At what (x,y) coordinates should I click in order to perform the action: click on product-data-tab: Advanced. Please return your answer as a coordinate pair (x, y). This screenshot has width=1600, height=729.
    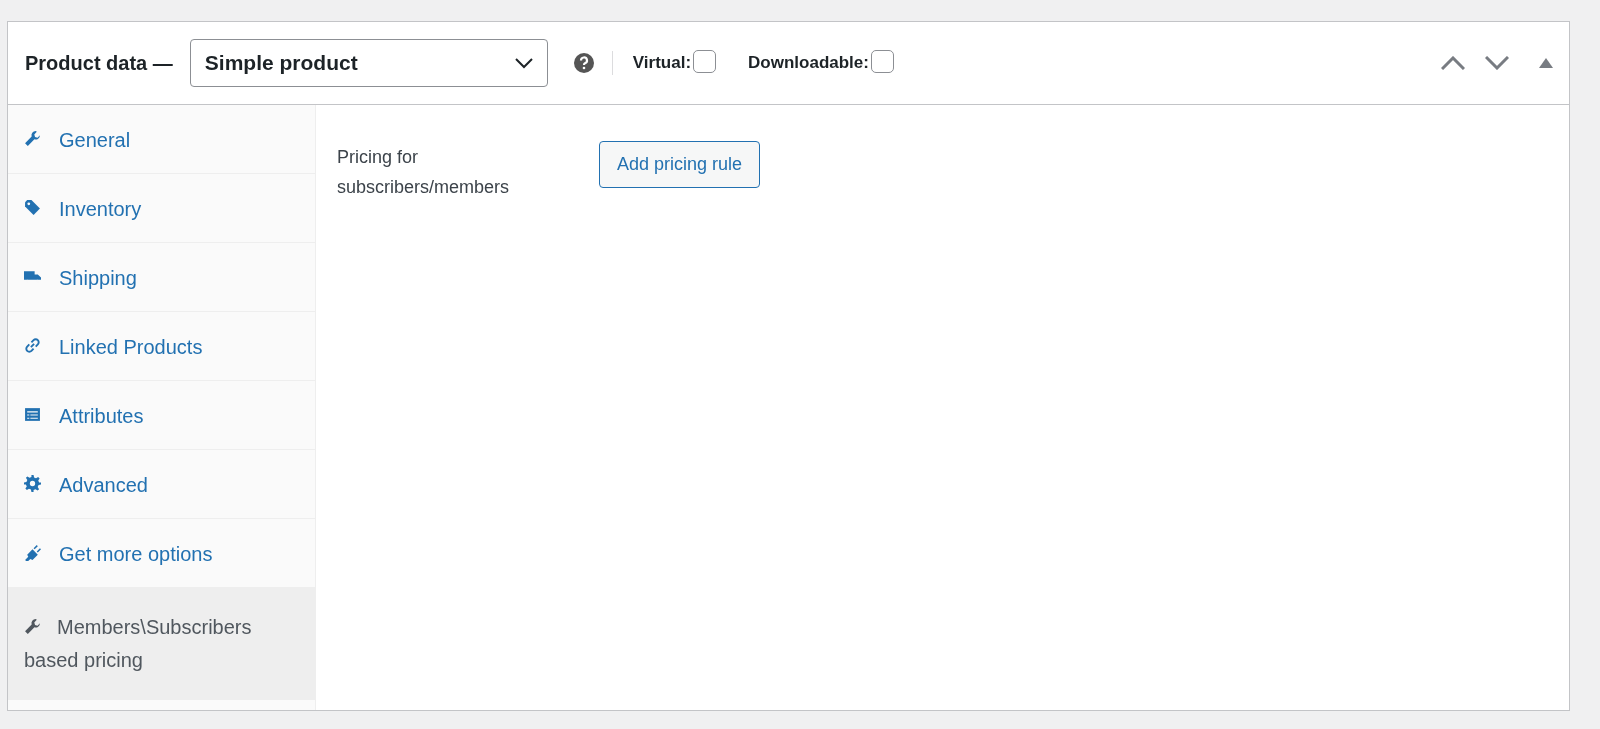
    Looking at the image, I should click on (161, 484).